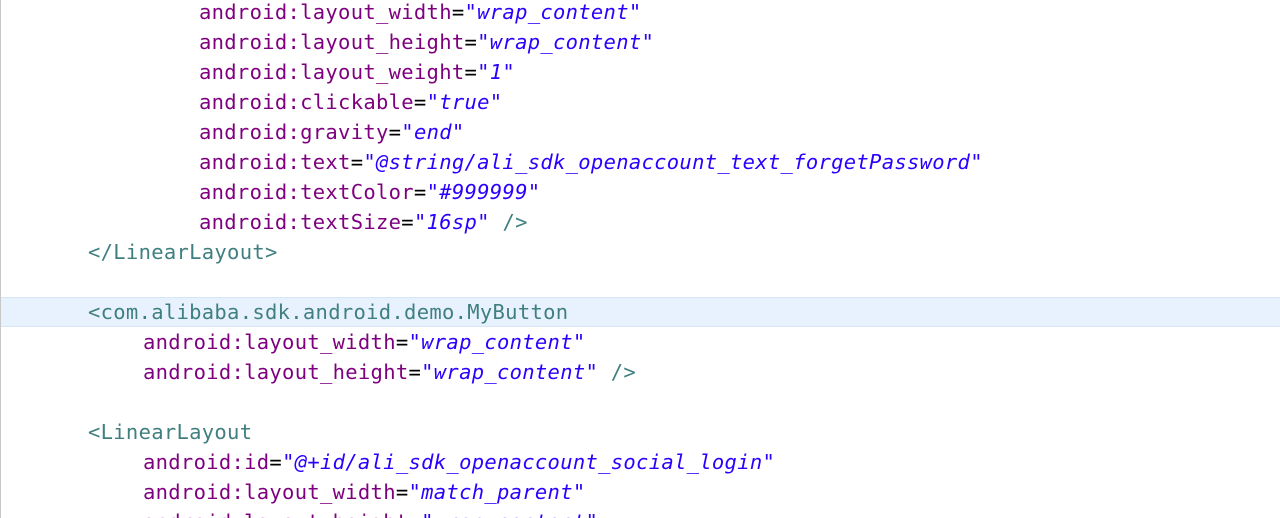 This screenshot has height=518, width=1280. What do you see at coordinates (640, 222) in the screenshot?
I see `code-line: android:textSize="16sp" />` at bounding box center [640, 222].